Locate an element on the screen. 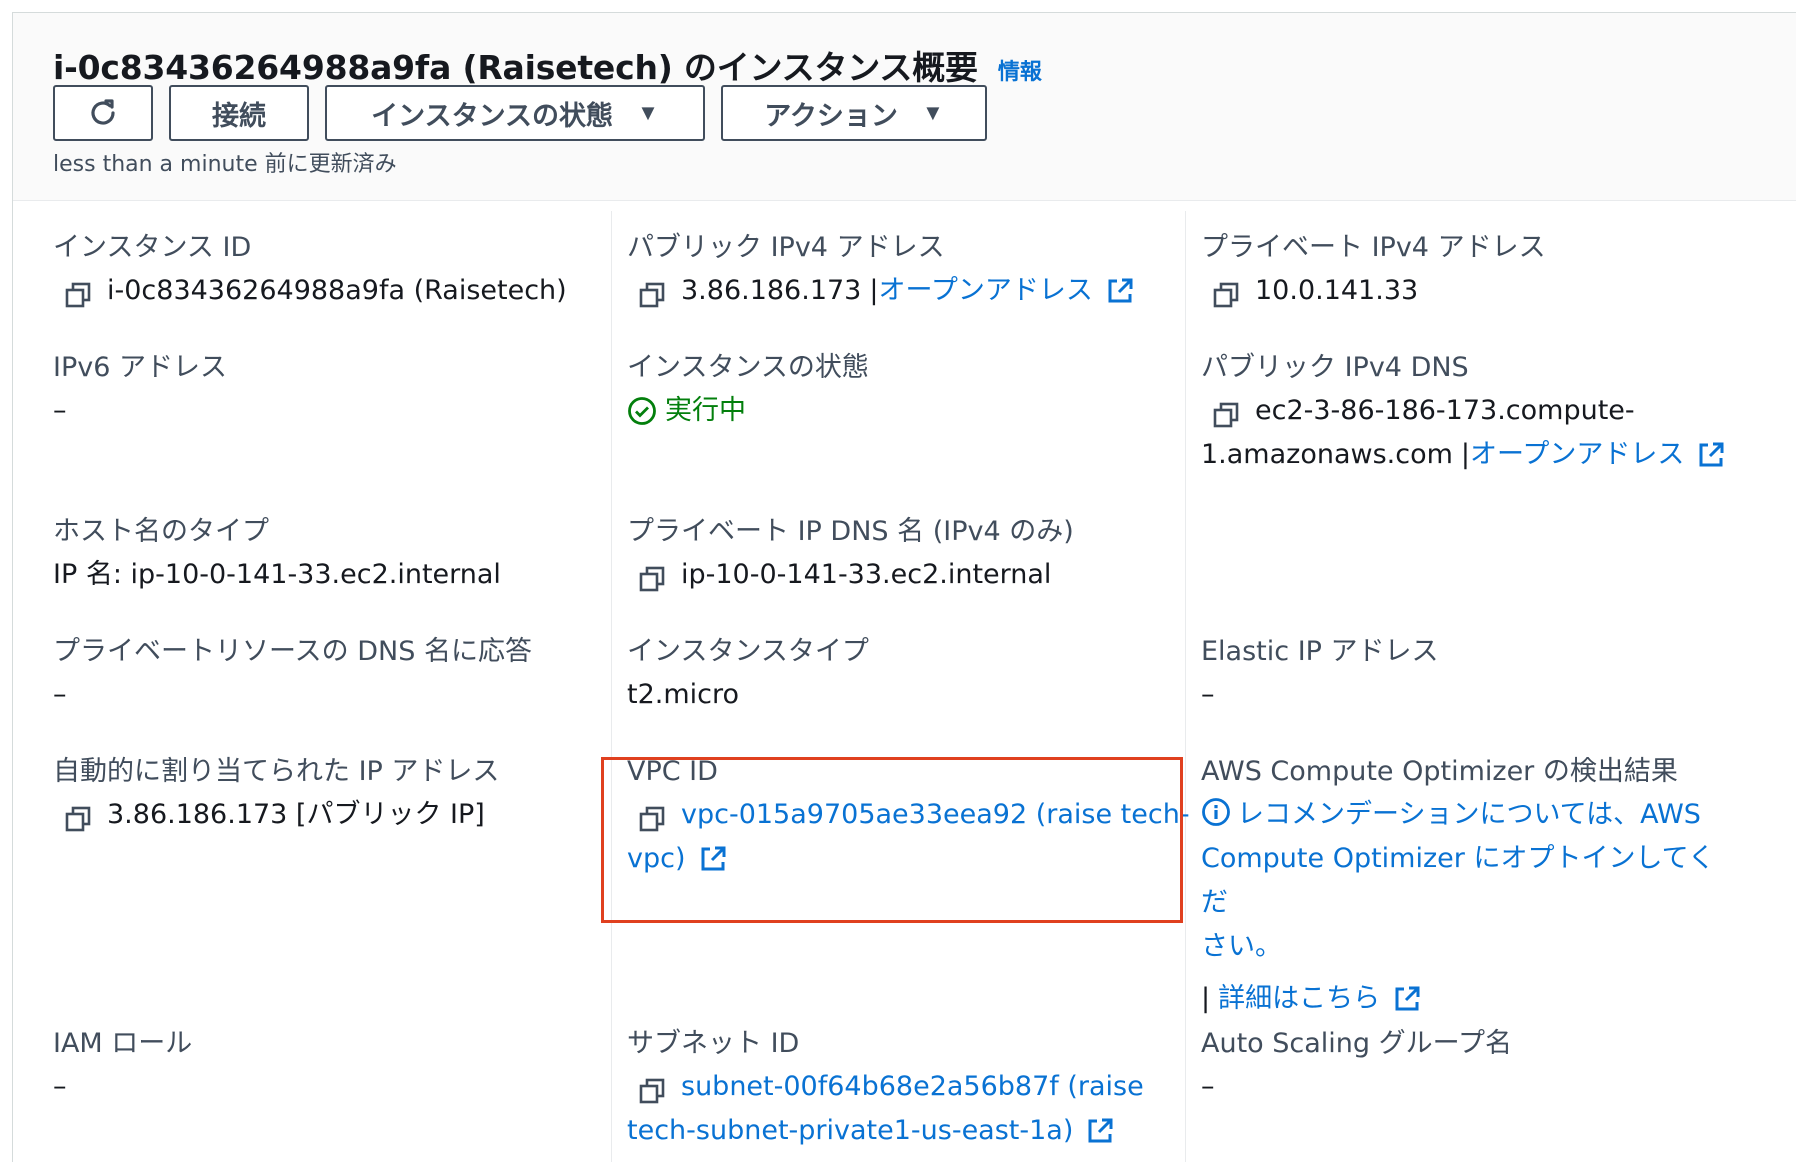  field-label: Auto Scaling グループ名 is located at coordinates (1357, 1043).